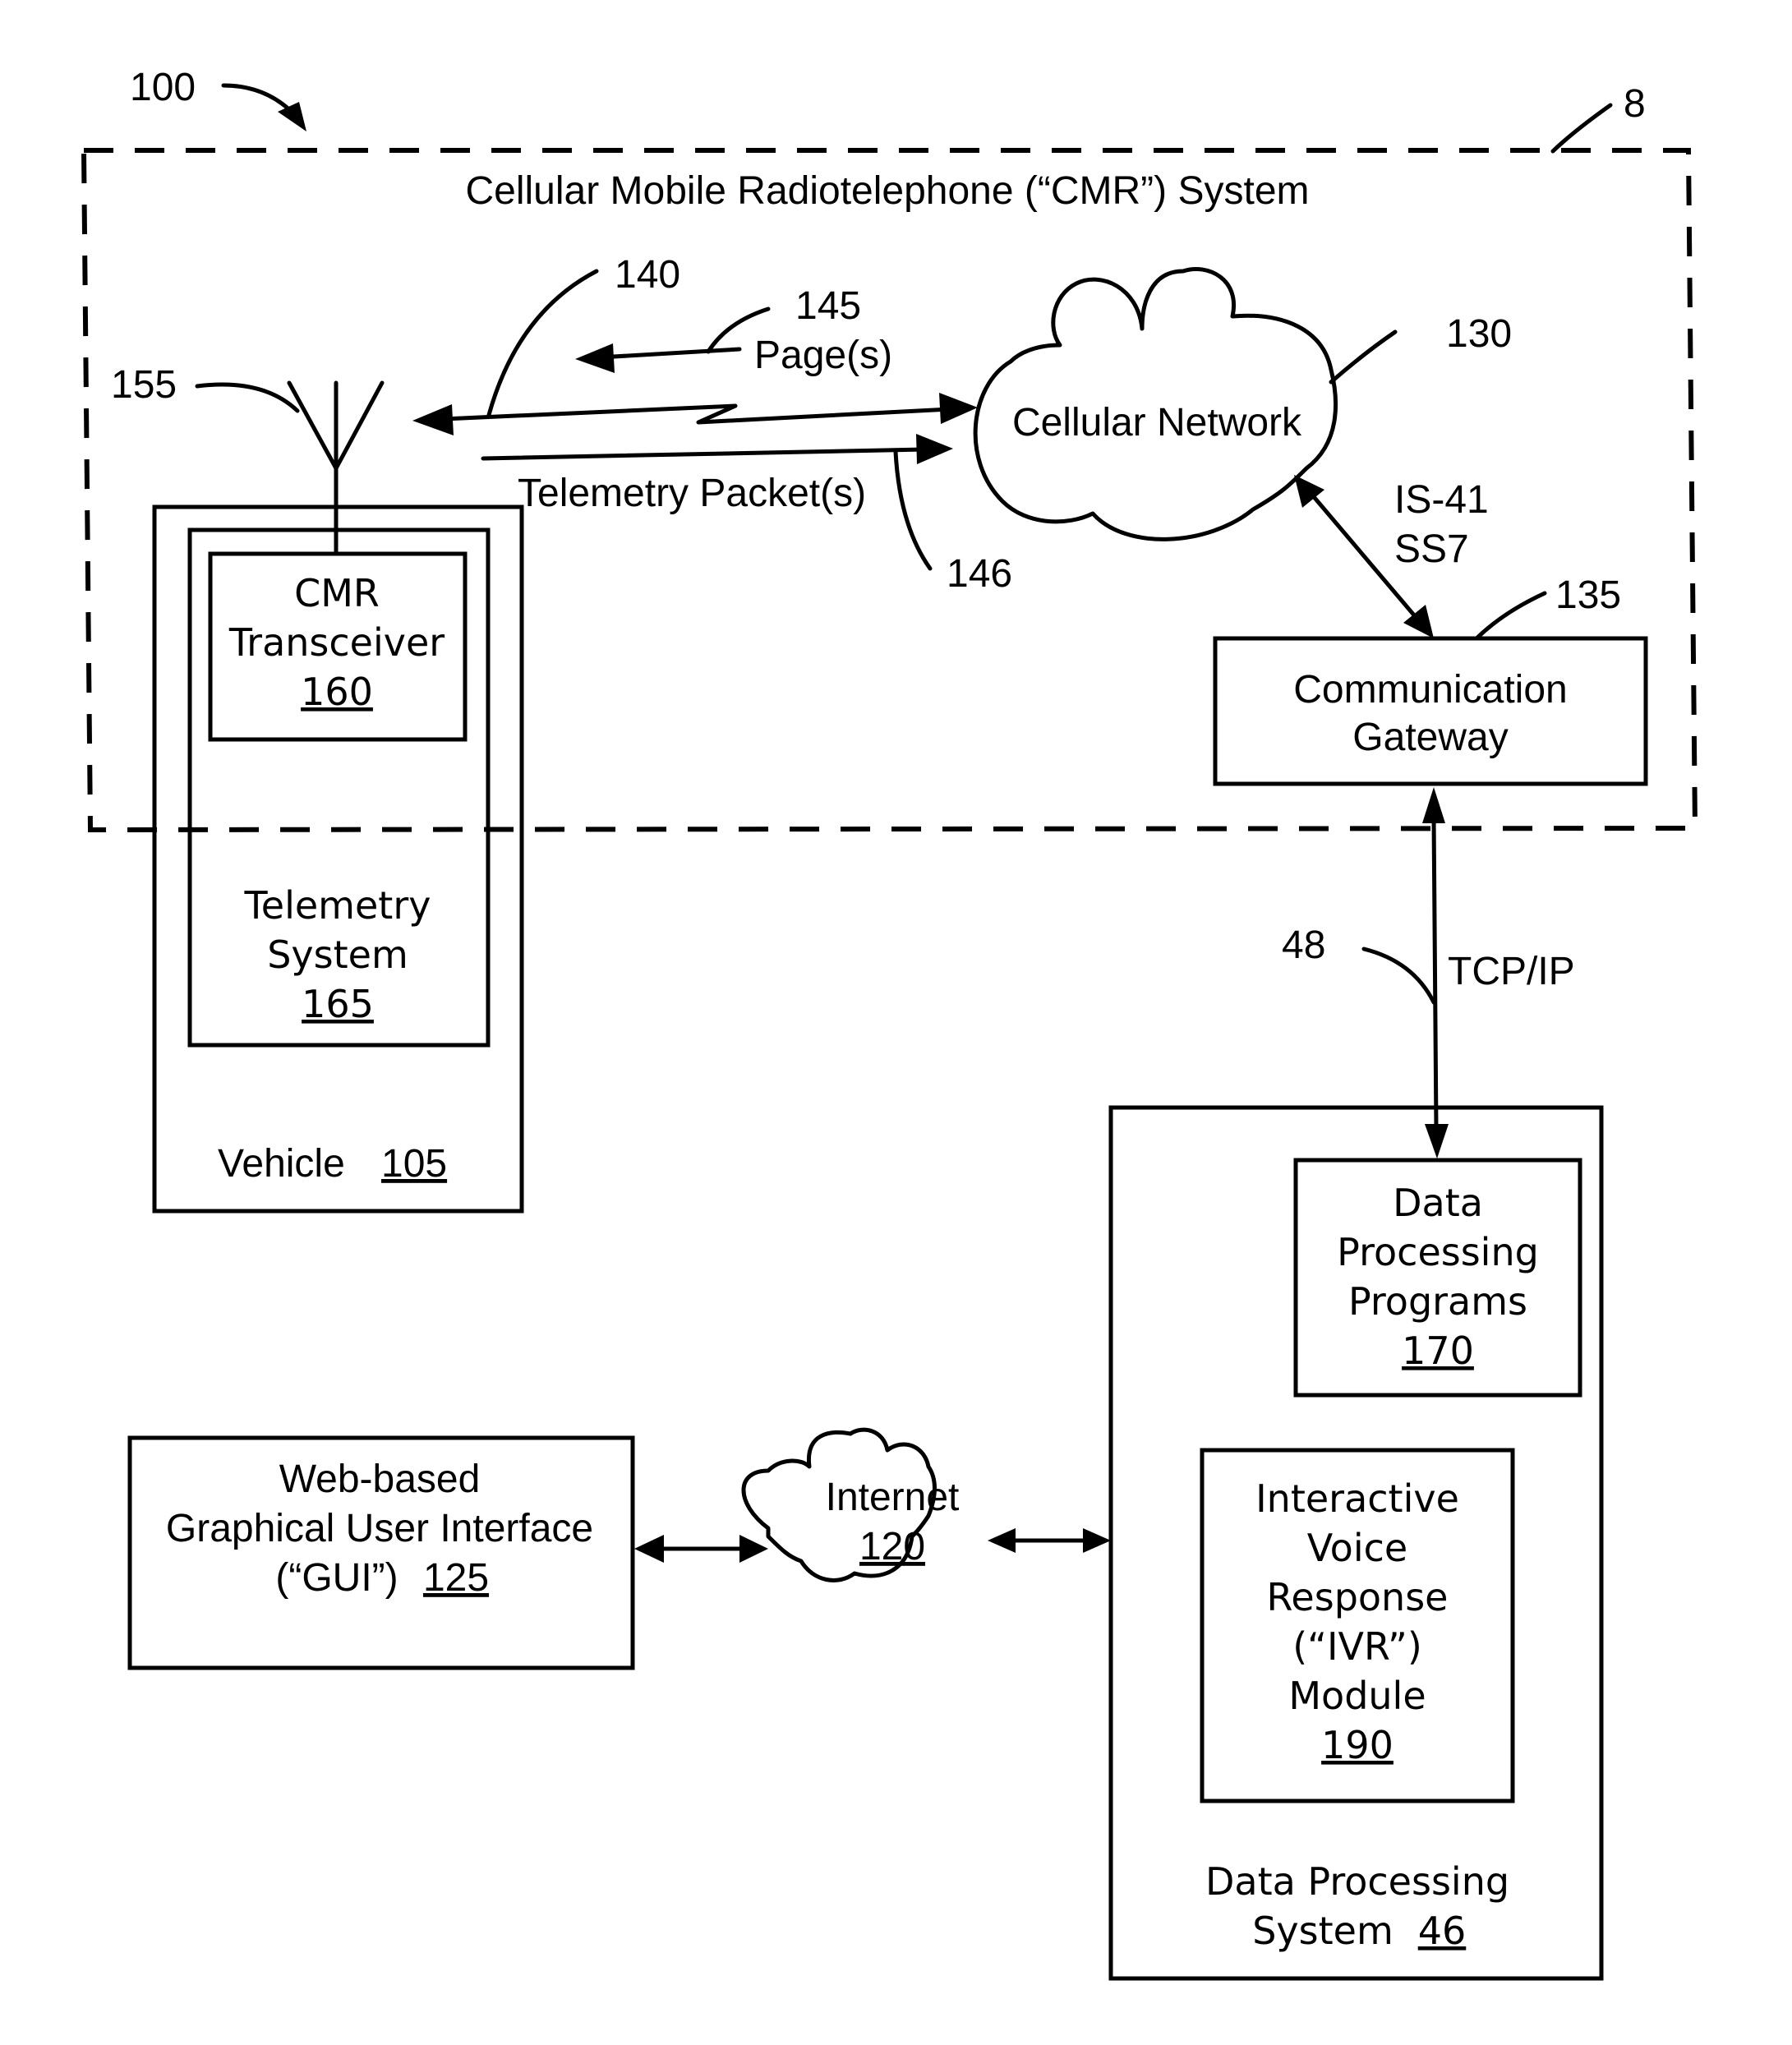 This screenshot has height=2045, width=1792. Describe the element at coordinates (934, 449) in the screenshot. I see `telemetry-packets-arrowhead` at that location.